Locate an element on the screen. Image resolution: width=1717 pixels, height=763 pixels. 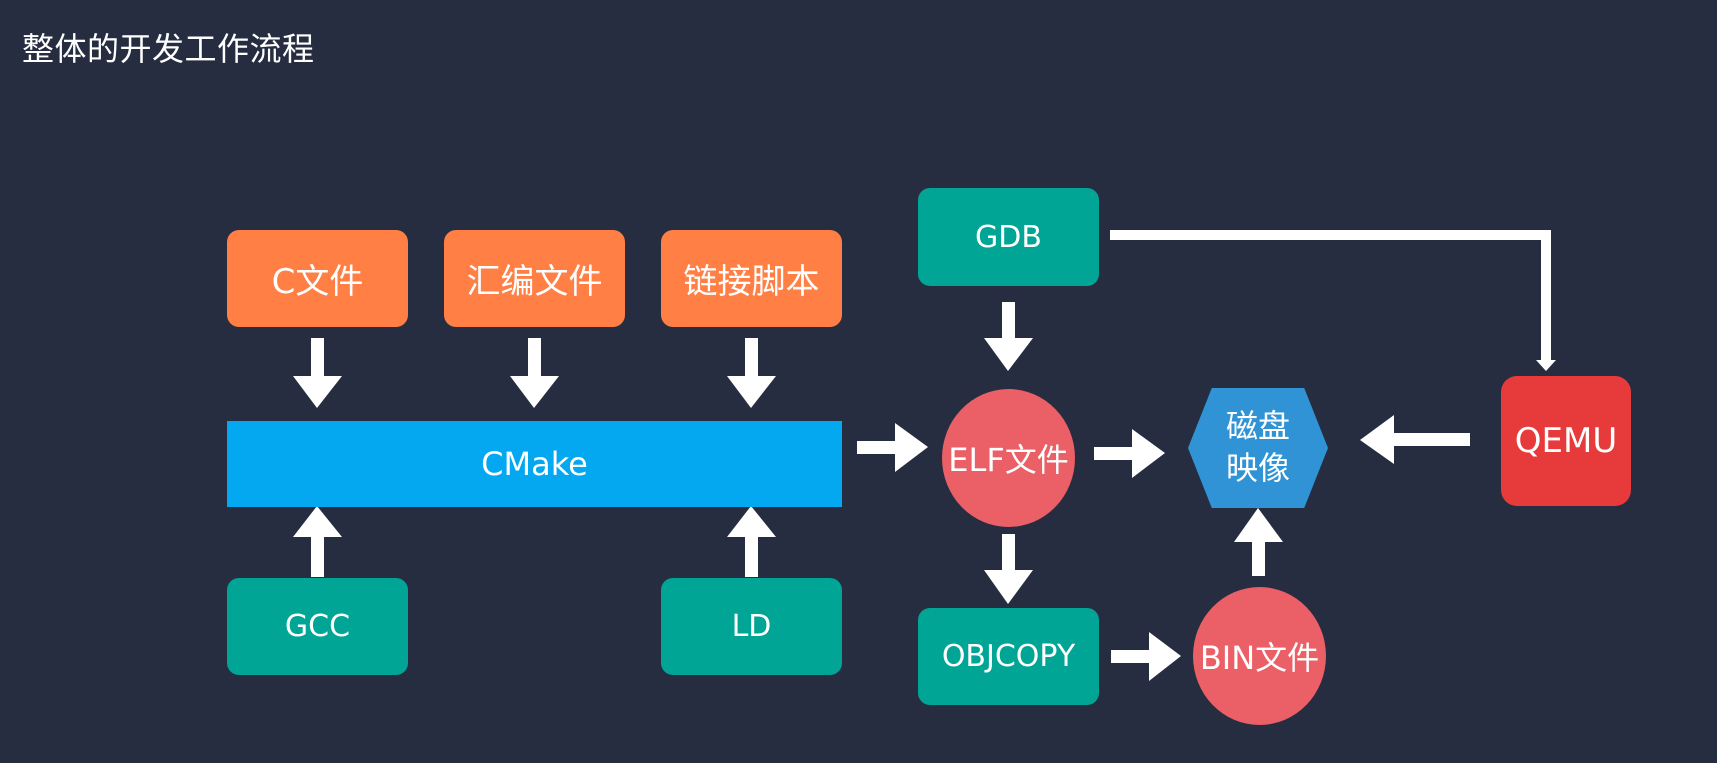
ld-label: LD is located at coordinates (751, 626).